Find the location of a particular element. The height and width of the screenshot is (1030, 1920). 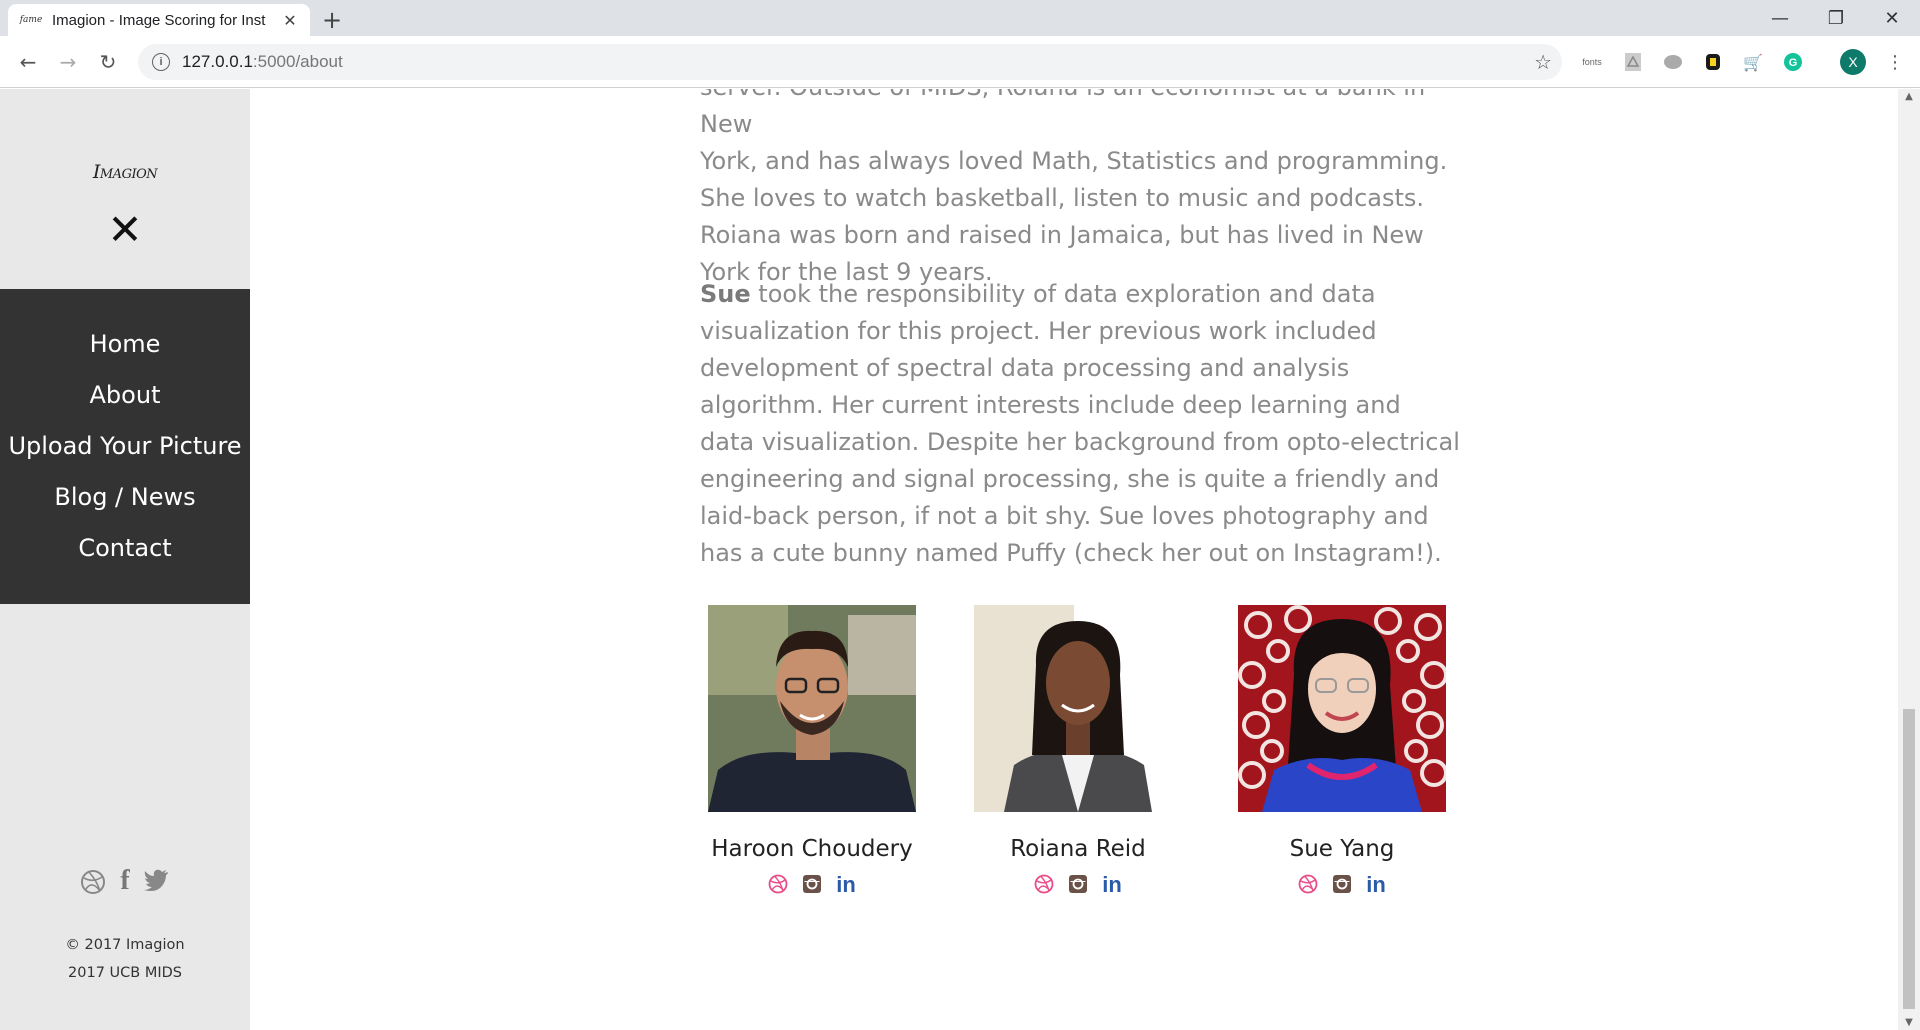

nav-item-blog: Blog / News is located at coordinates (125, 497).